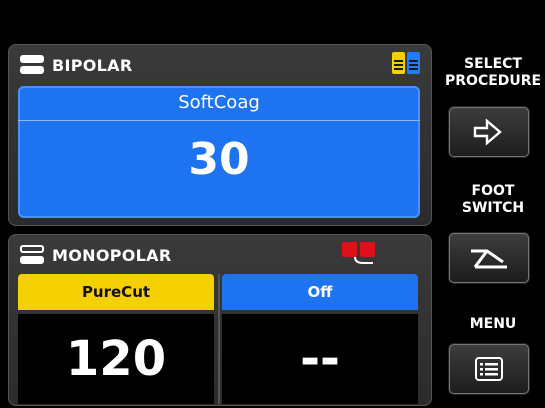 The height and width of the screenshot is (408, 545). Describe the element at coordinates (407, 63) in the screenshot. I see `dual-pedal-icon` at that location.